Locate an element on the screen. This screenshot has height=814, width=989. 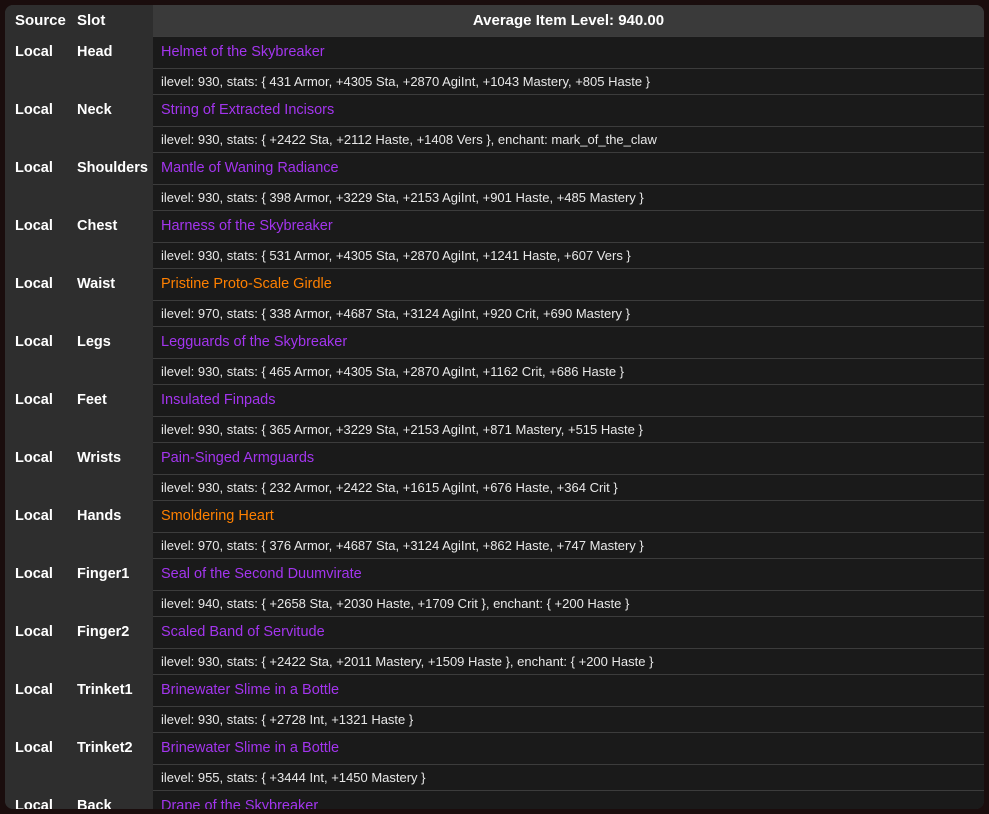
table-row: Local Hands Smoldering Heart is located at coordinates (494, 516).